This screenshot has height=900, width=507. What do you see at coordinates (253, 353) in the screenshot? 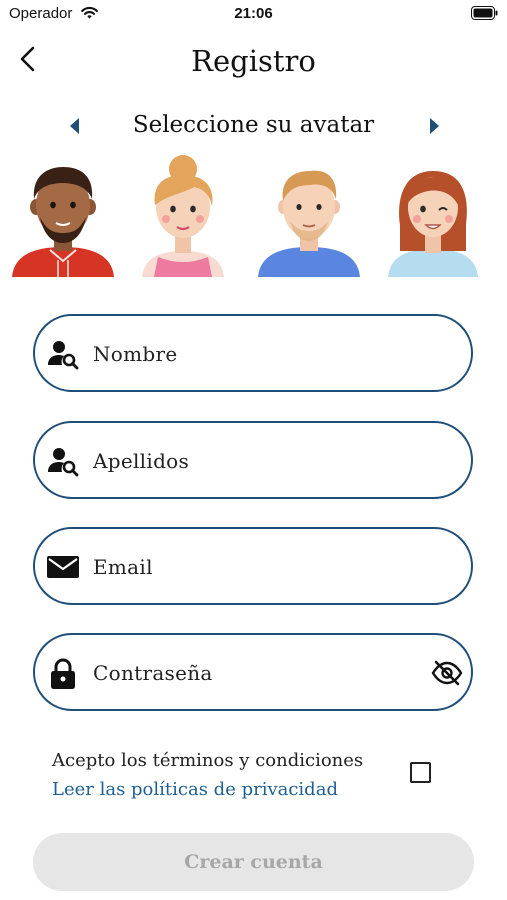
I see `nombre-field: Nombre` at bounding box center [253, 353].